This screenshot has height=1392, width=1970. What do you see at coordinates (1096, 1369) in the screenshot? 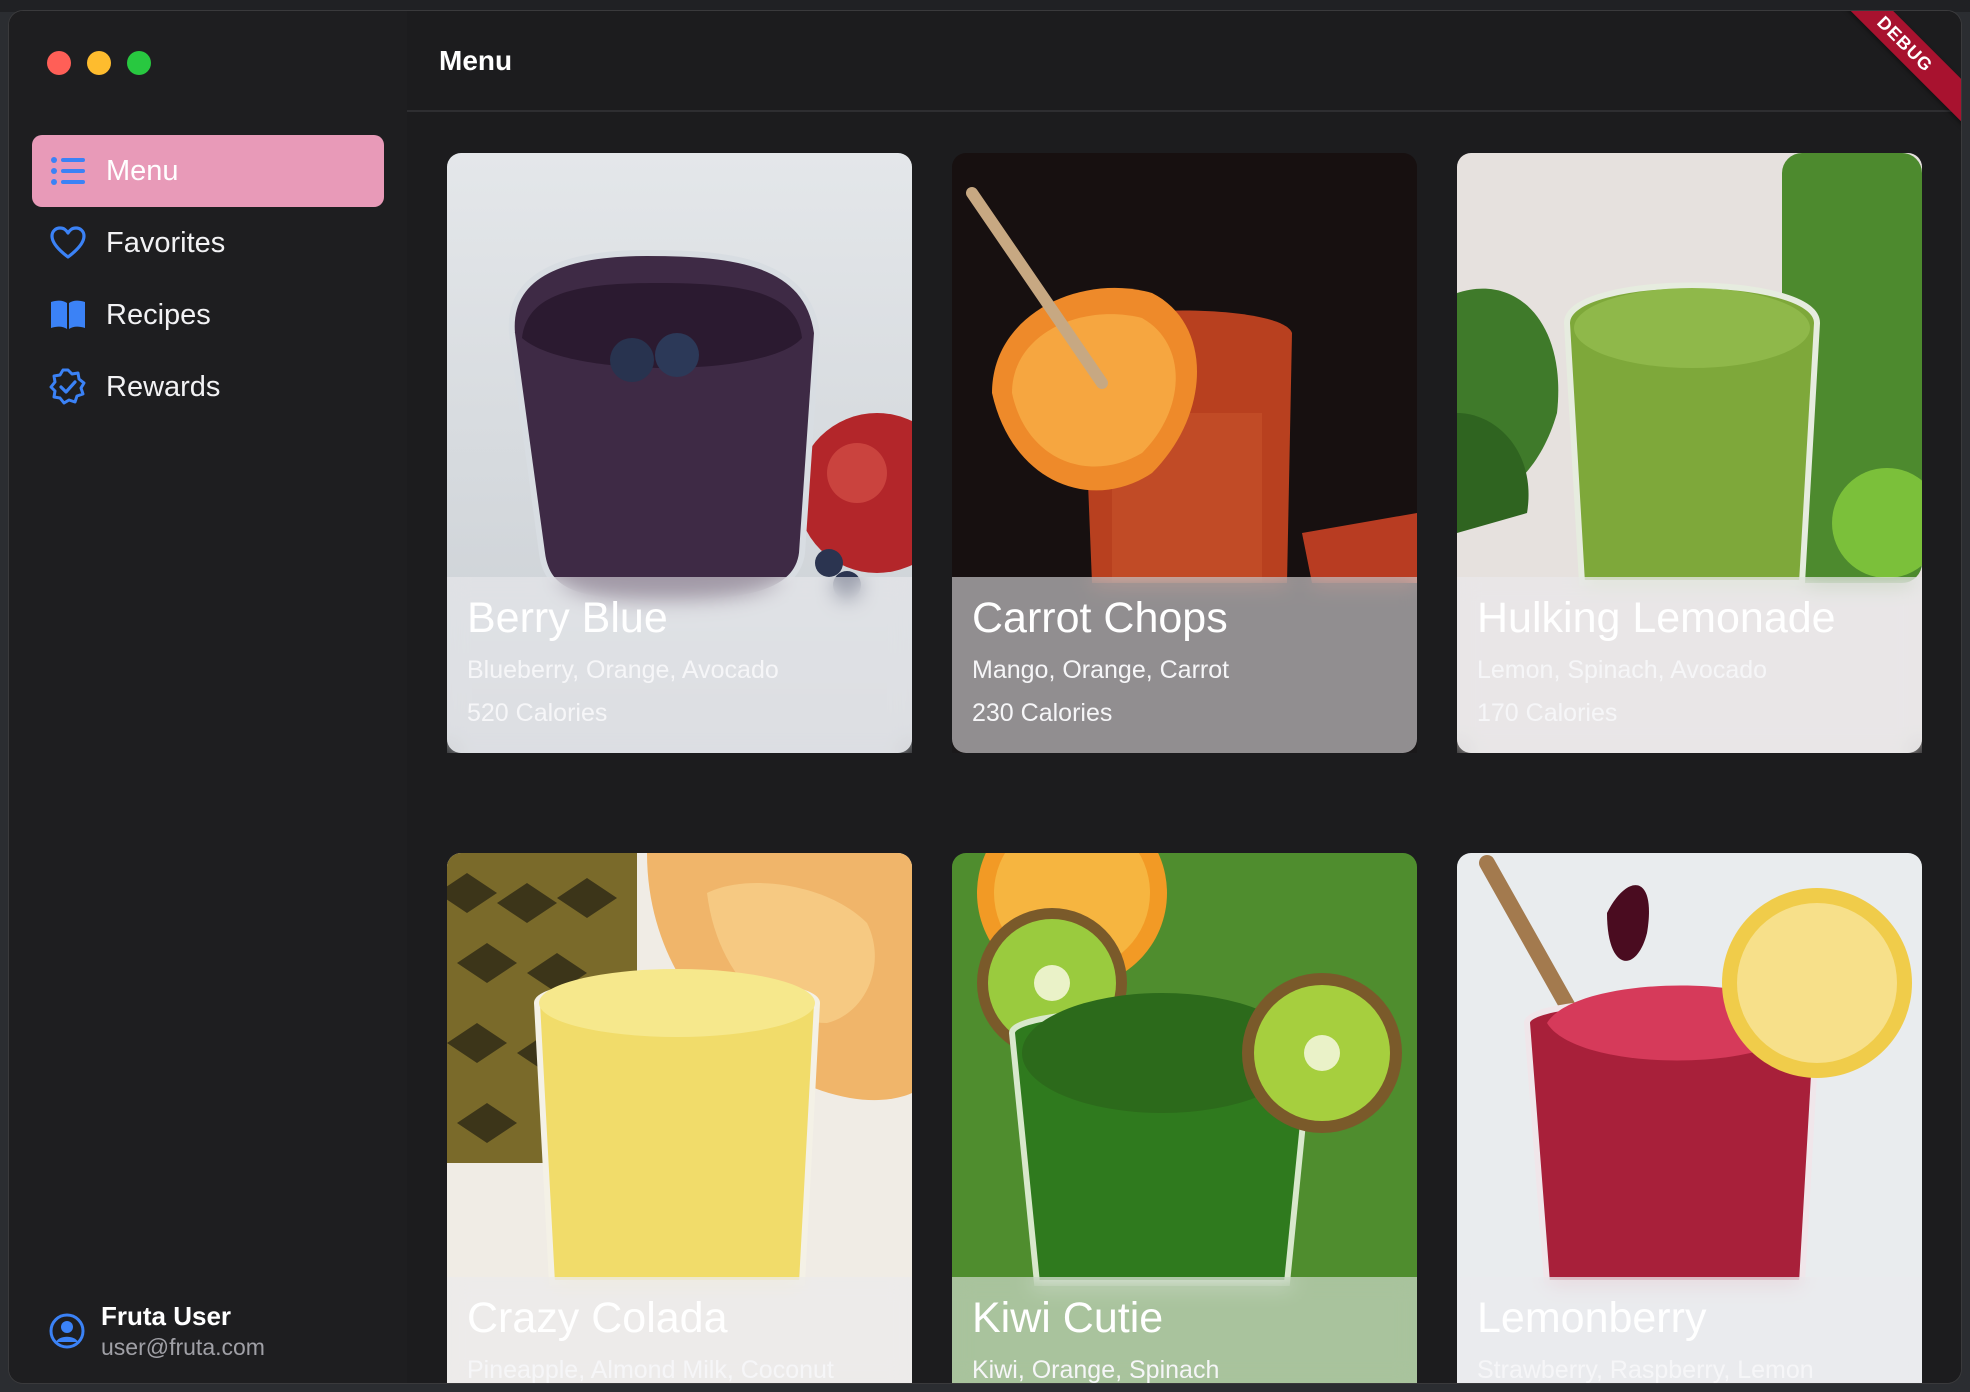
I see `drink-ingredients: Kiwi, Orange, Spinach` at bounding box center [1096, 1369].